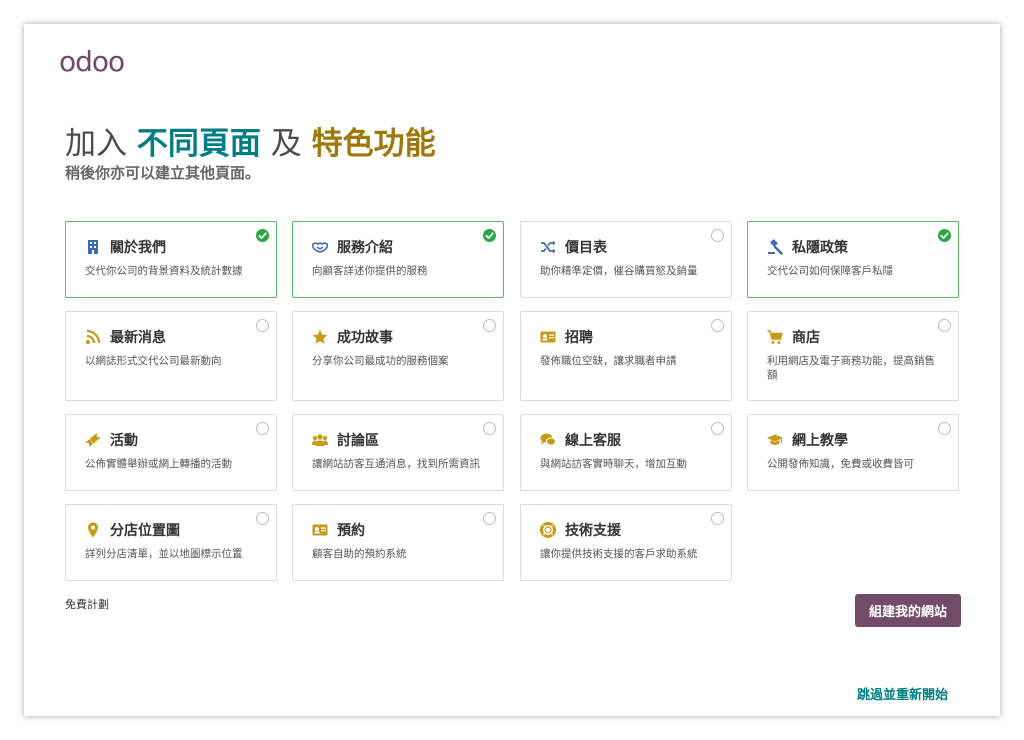 Image resolution: width=1024 pixels, height=740 pixels. What do you see at coordinates (853, 259) in the screenshot?
I see `feature-card: 私隱政策 交代公司如何保障客戶私隱` at bounding box center [853, 259].